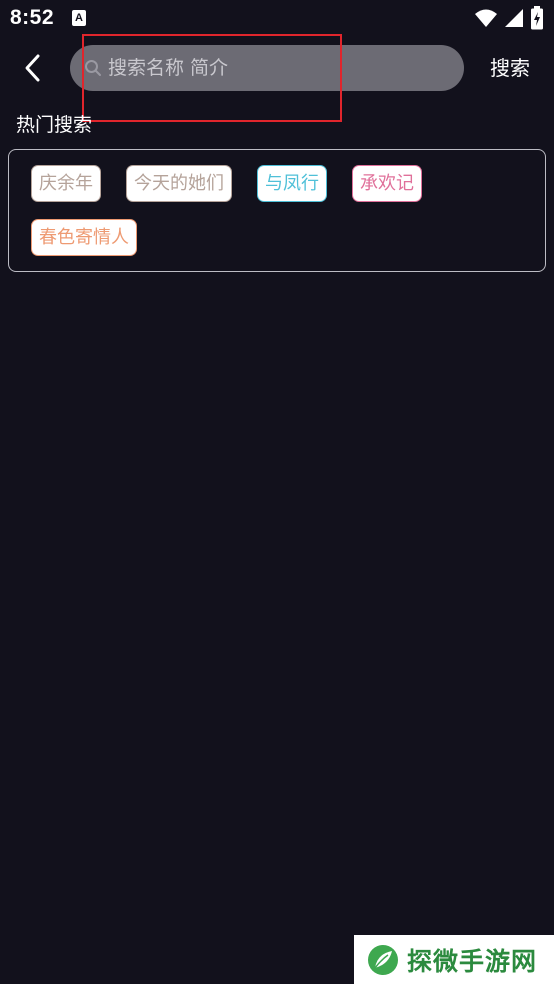  I want to click on notification-icon: A, so click(79, 18).